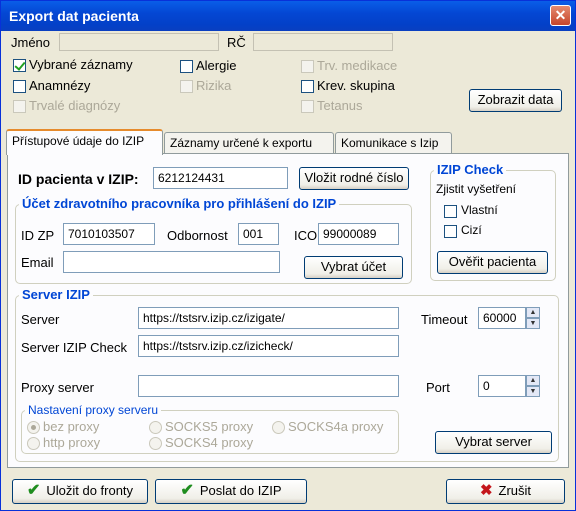 The image size is (576, 511). Describe the element at coordinates (155, 427) in the screenshot. I see `radio-socks5-proxy` at that location.